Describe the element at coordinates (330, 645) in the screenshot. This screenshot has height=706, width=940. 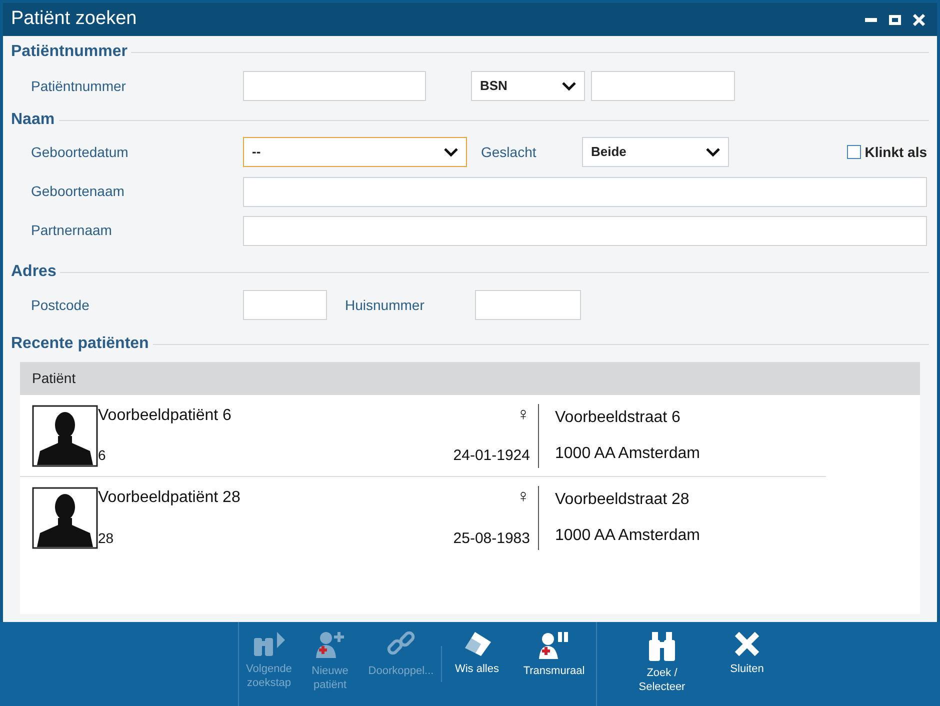
I see `person-plus-icon` at that location.